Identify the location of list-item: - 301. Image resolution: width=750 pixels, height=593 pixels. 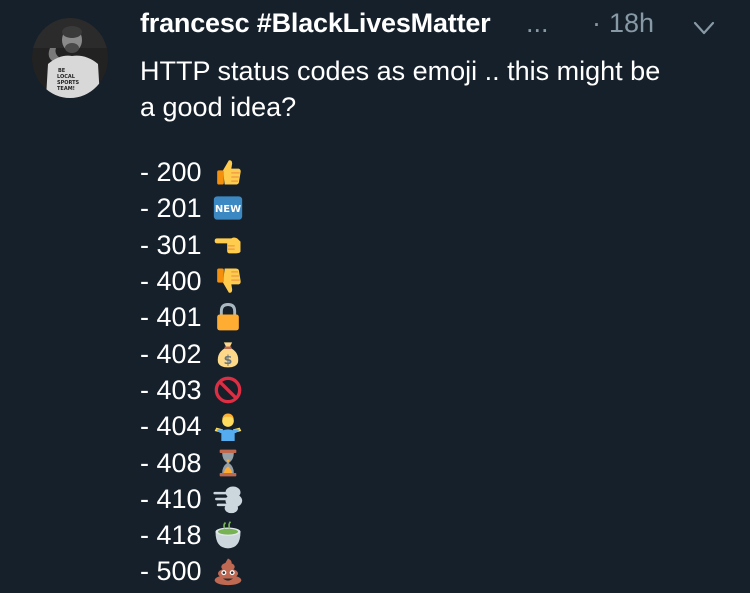
(290, 245).